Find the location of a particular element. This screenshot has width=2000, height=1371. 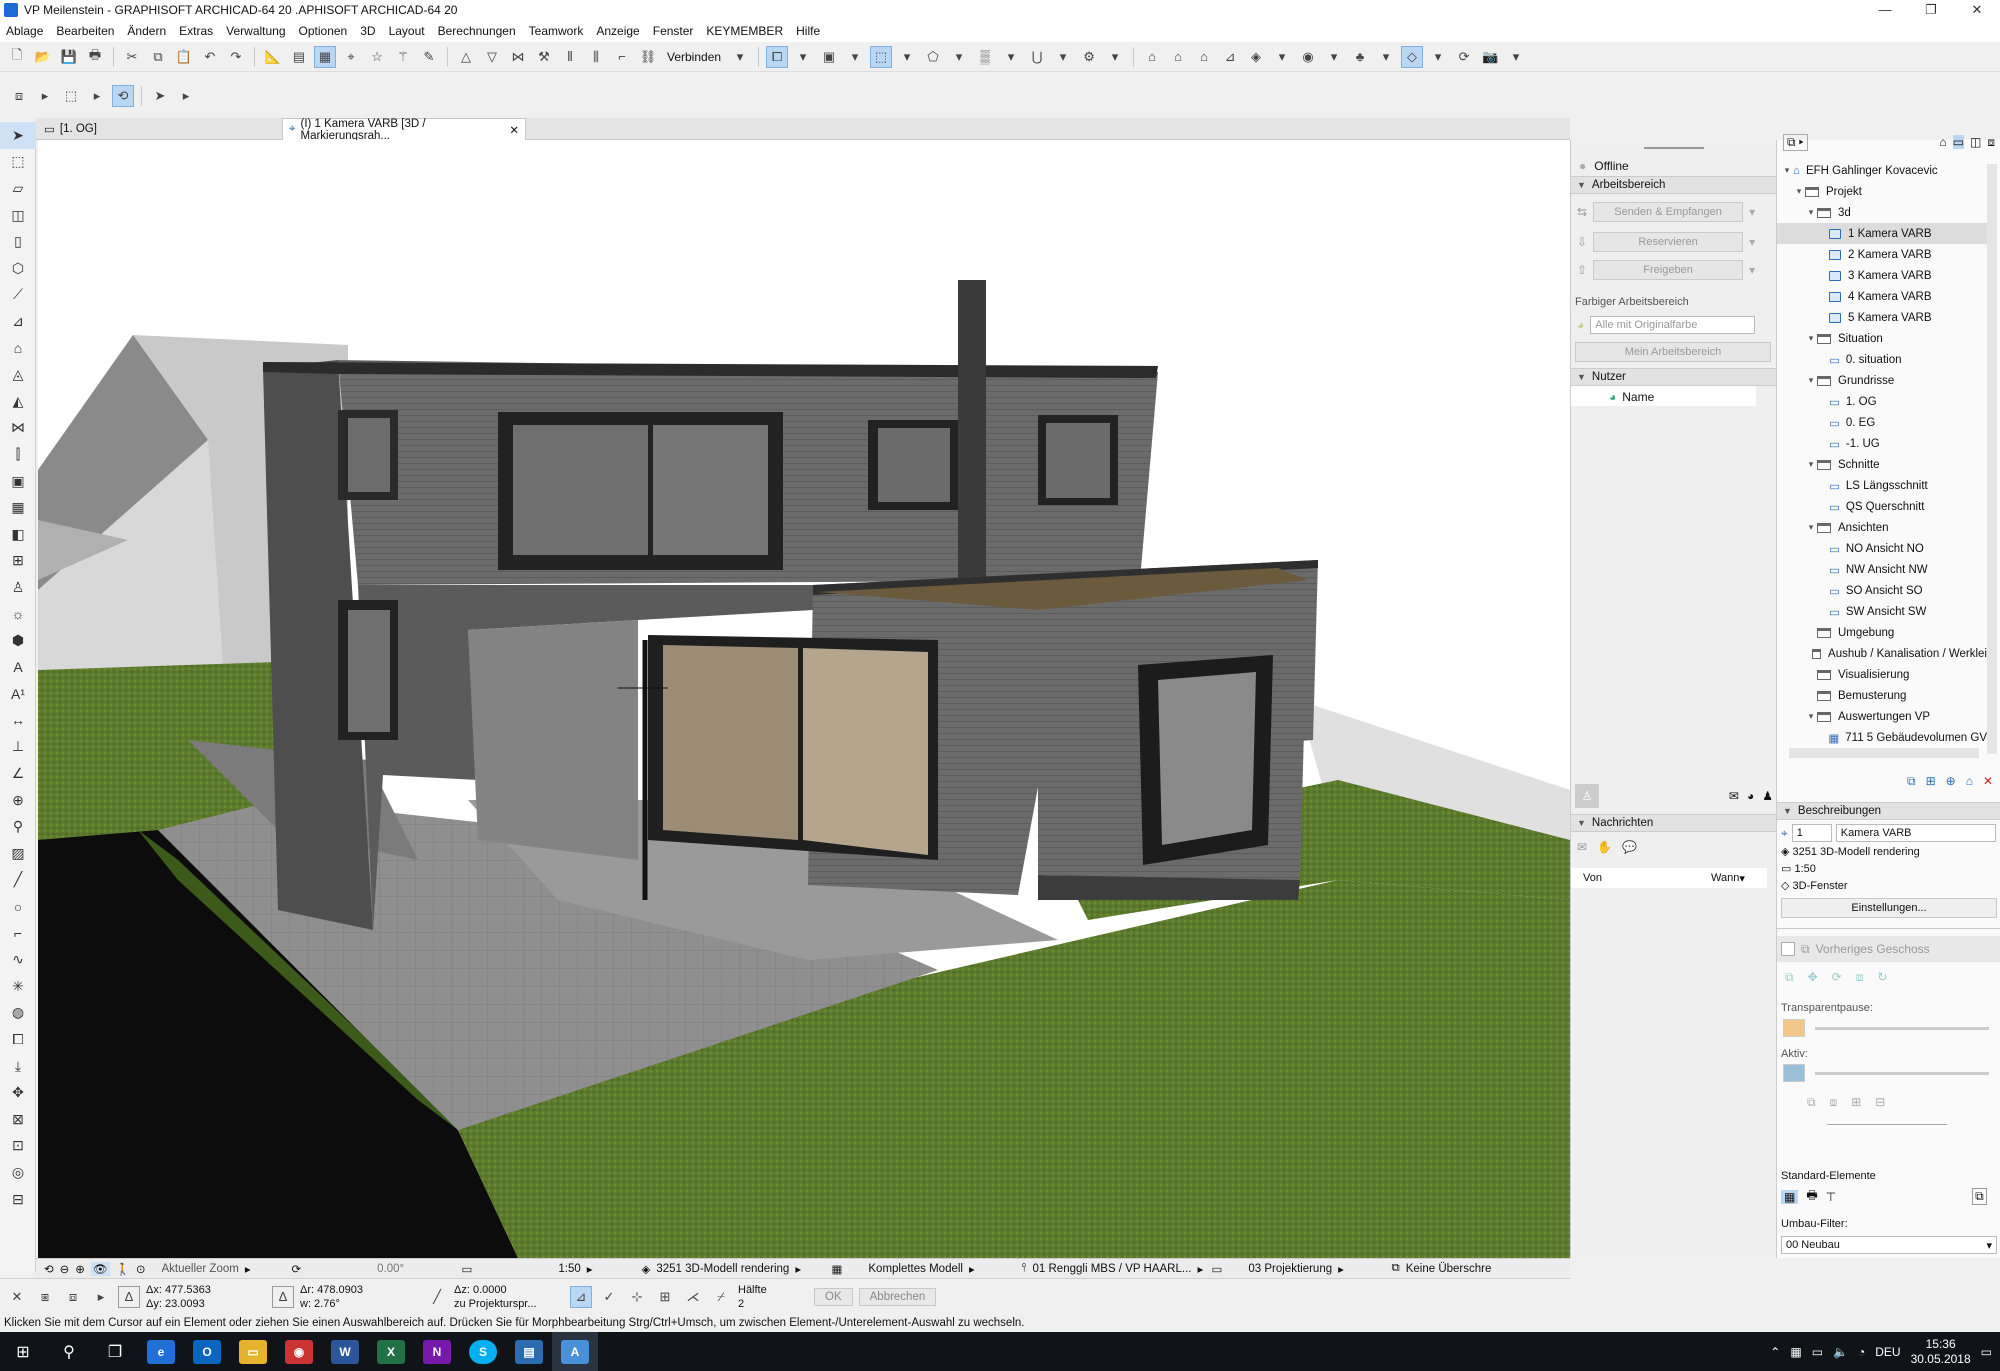

wifi-icon: ◔ is located at coordinates (1861, 1352).